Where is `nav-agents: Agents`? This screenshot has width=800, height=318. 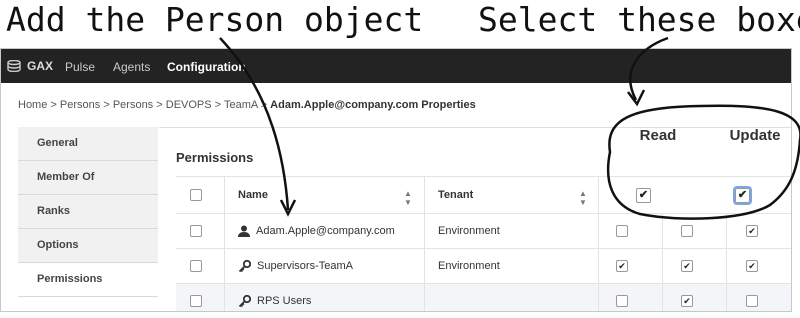
nav-agents: Agents is located at coordinates (131, 67).